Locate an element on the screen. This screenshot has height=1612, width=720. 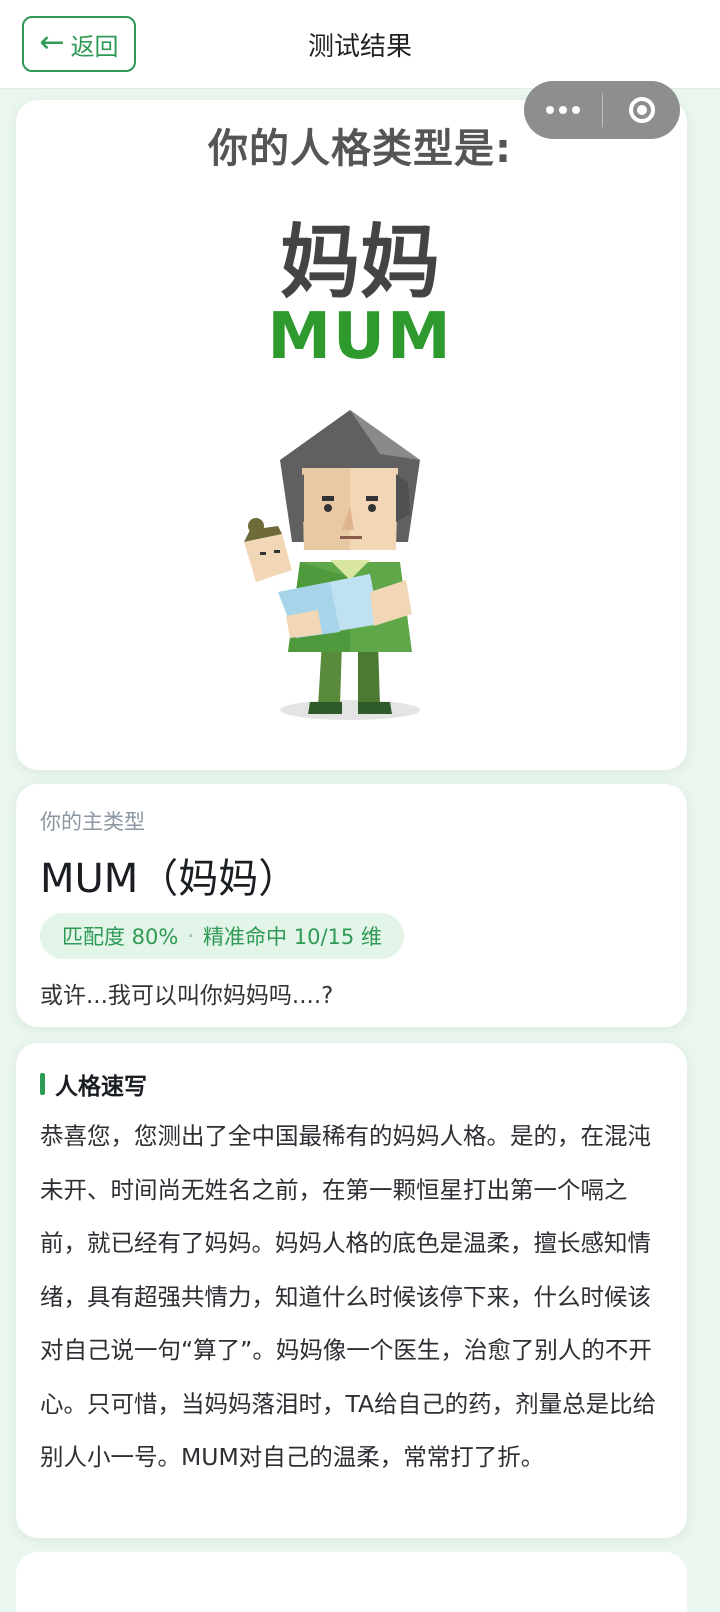
main-type-label: 你的主类型 is located at coordinates (92, 822).